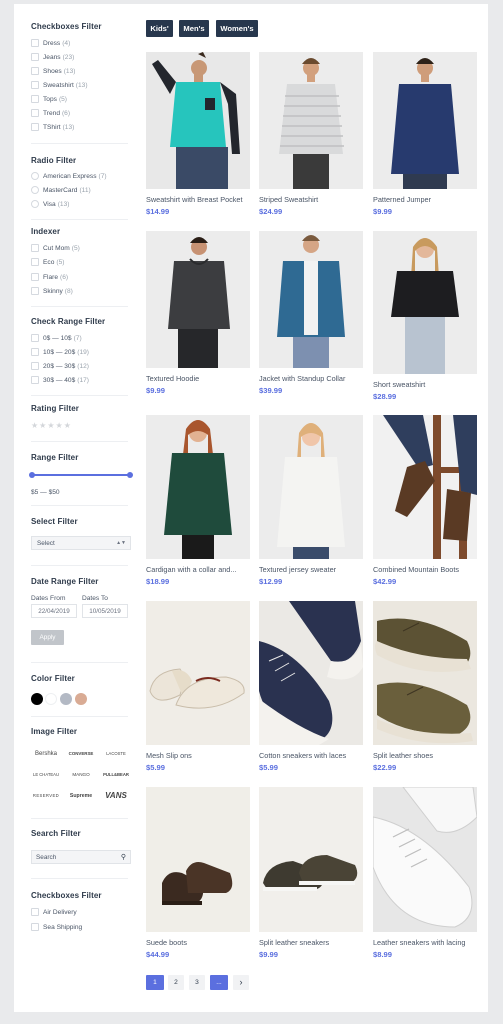 Image resolution: width=503 pixels, height=1024 pixels. I want to click on checkbox-option-jeans: Jeans (23), so click(52, 57).